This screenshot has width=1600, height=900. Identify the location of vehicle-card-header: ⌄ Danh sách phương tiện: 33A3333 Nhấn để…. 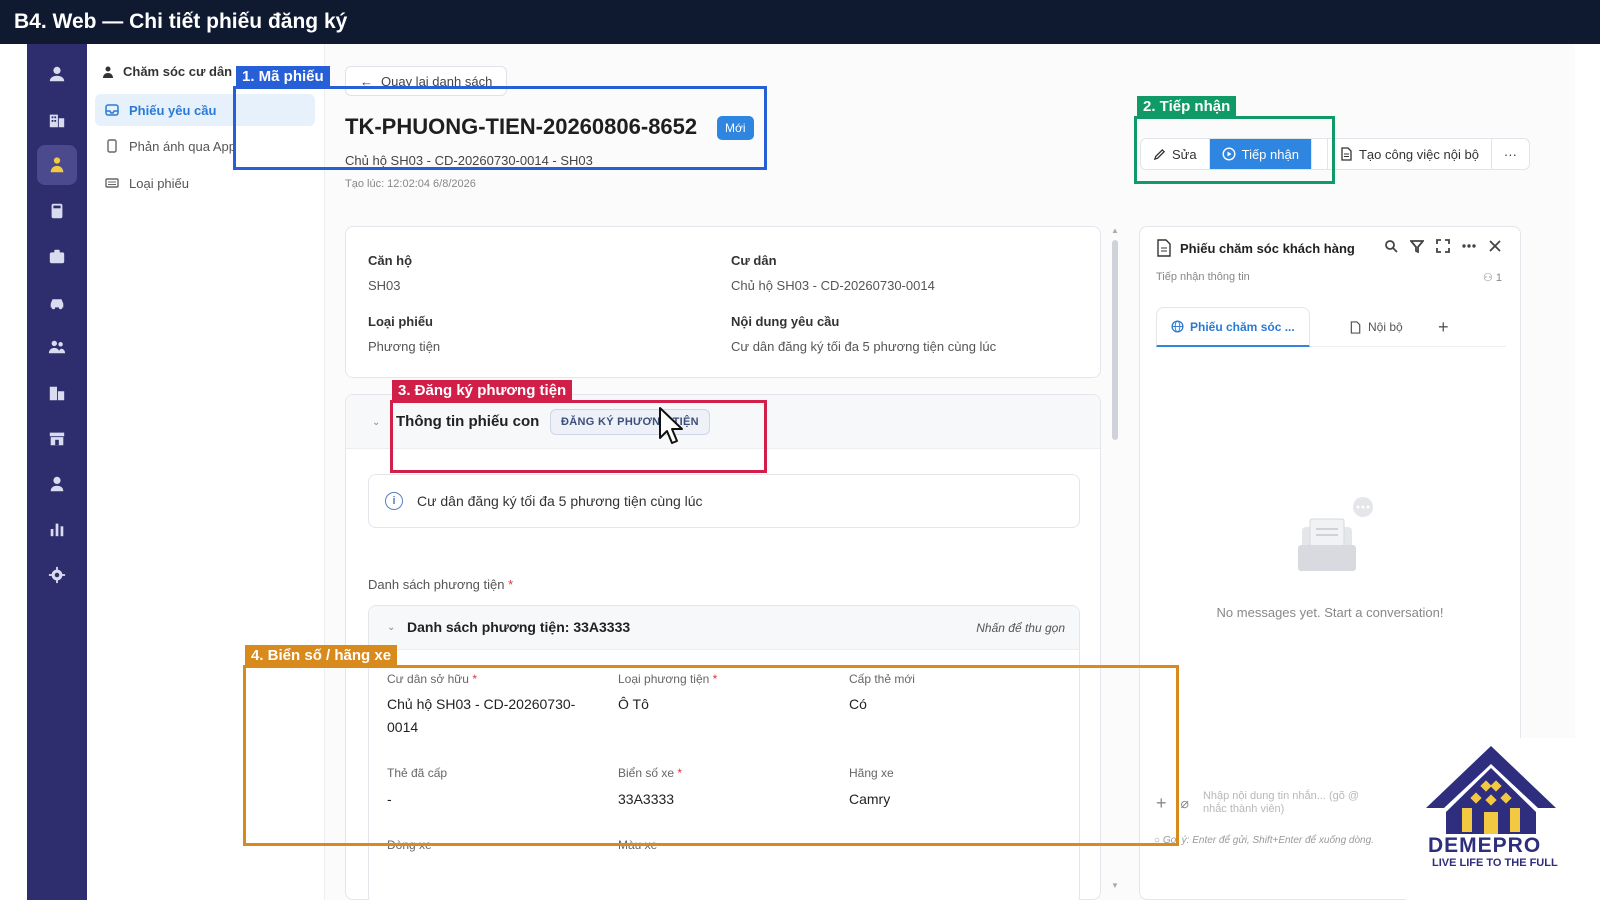
(724, 628).